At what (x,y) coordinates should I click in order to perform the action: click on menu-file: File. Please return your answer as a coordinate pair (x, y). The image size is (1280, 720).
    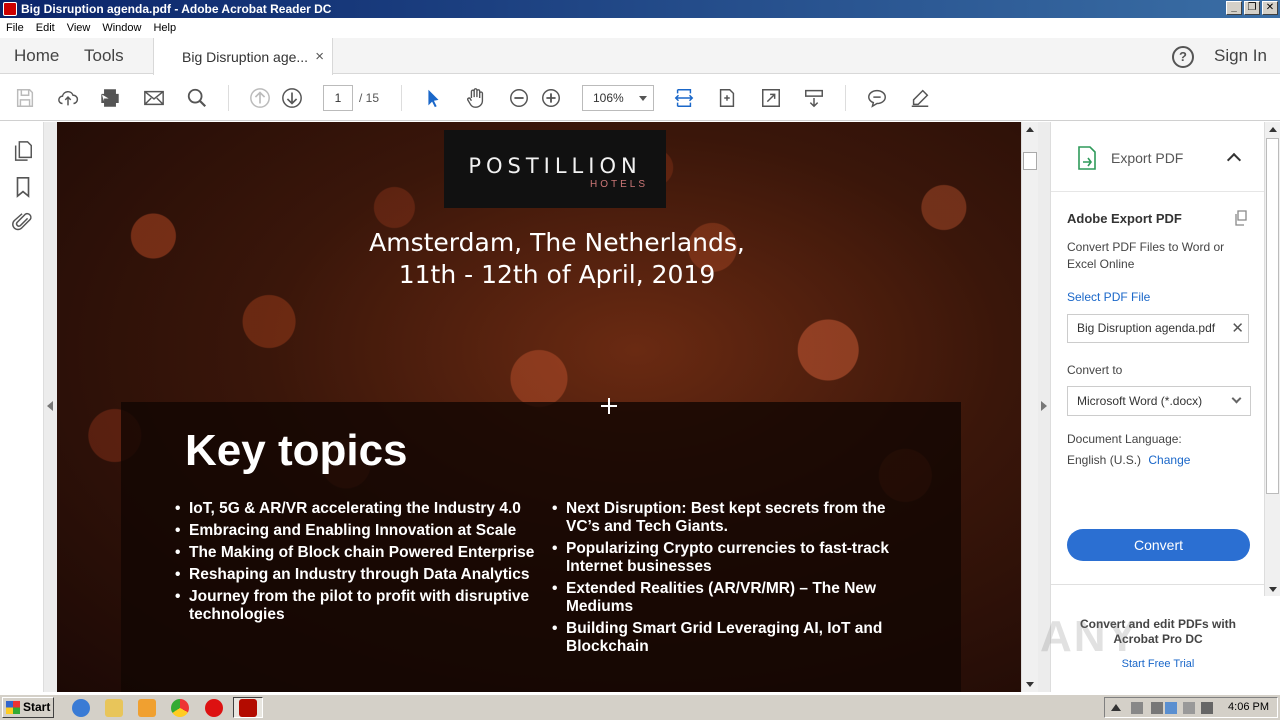
    Looking at the image, I should click on (15, 28).